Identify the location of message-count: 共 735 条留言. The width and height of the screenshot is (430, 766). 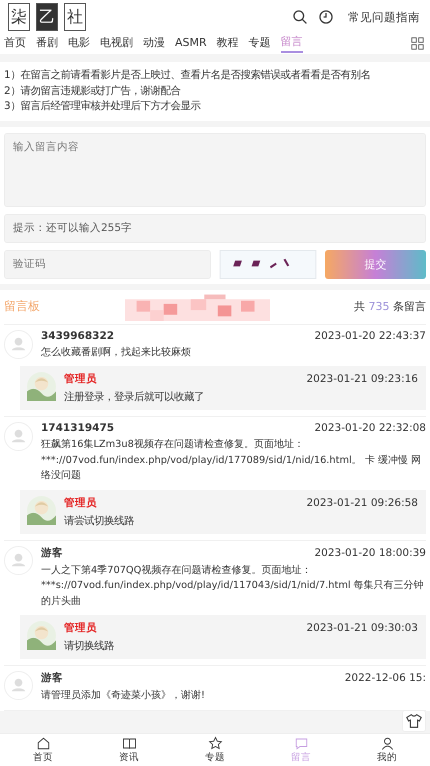
(390, 306).